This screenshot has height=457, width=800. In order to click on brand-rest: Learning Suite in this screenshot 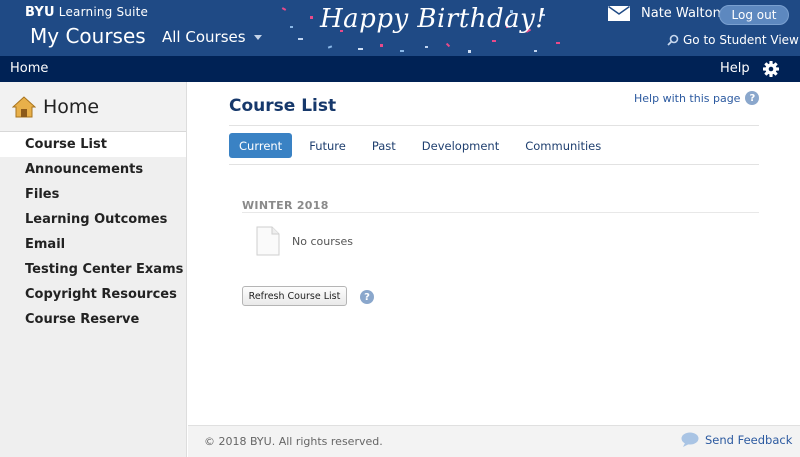, I will do `click(103, 12)`.